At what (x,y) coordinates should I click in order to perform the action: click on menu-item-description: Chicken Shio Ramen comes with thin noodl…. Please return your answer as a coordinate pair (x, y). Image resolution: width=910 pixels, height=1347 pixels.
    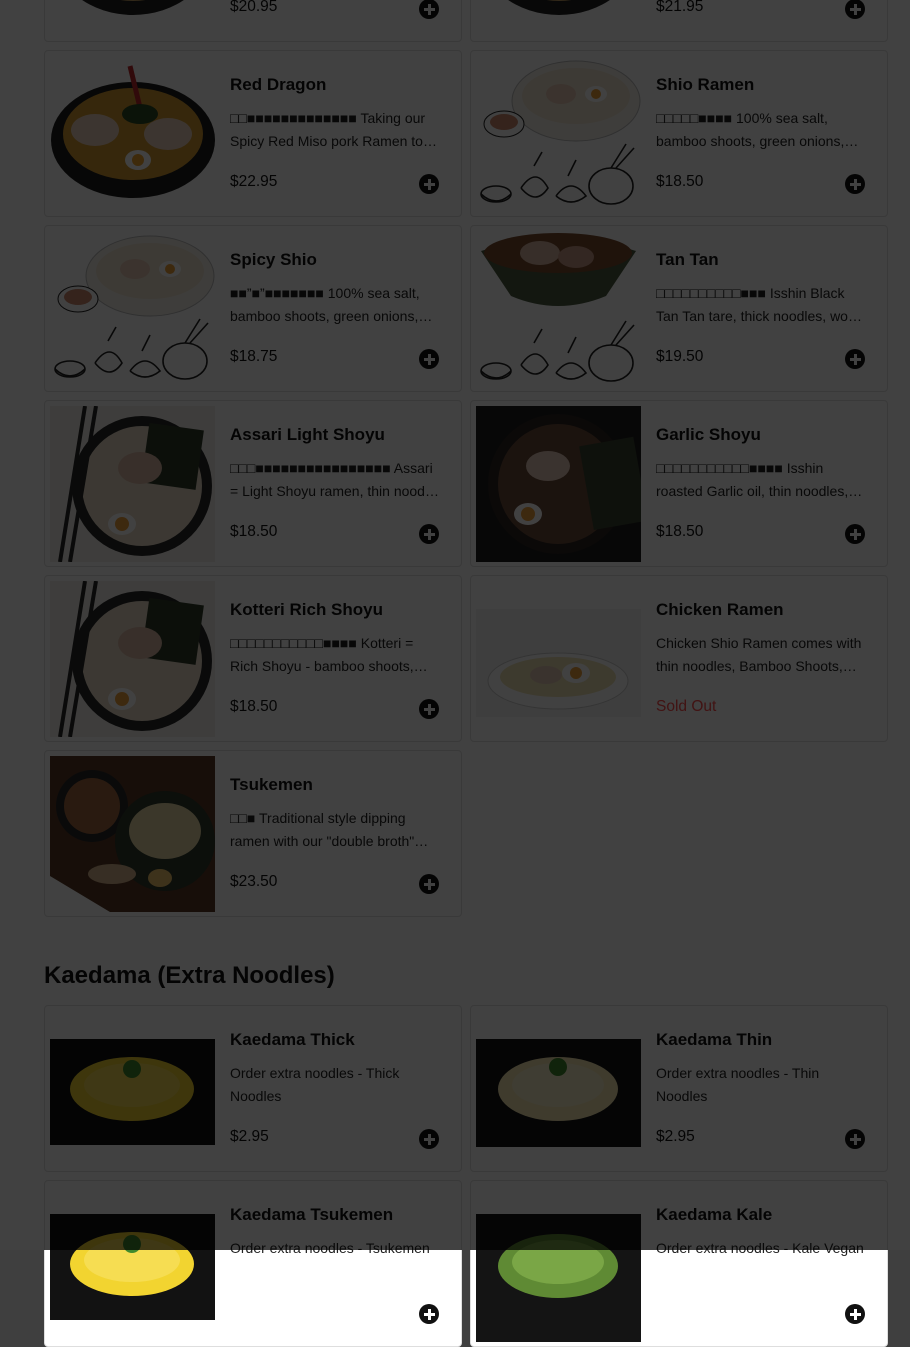
    Looking at the image, I should click on (759, 654).